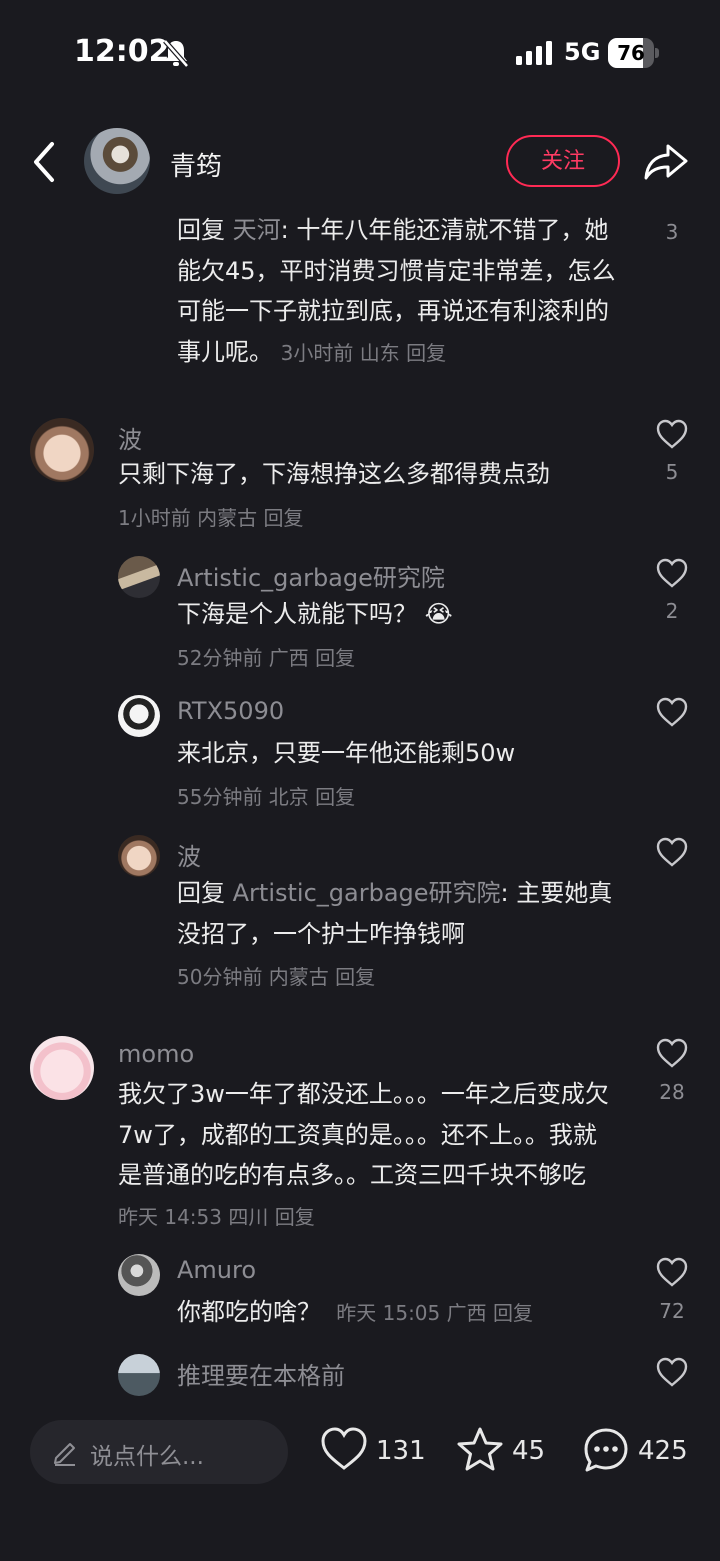 The width and height of the screenshot is (720, 1561). I want to click on username: RTX5090, so click(230, 711).